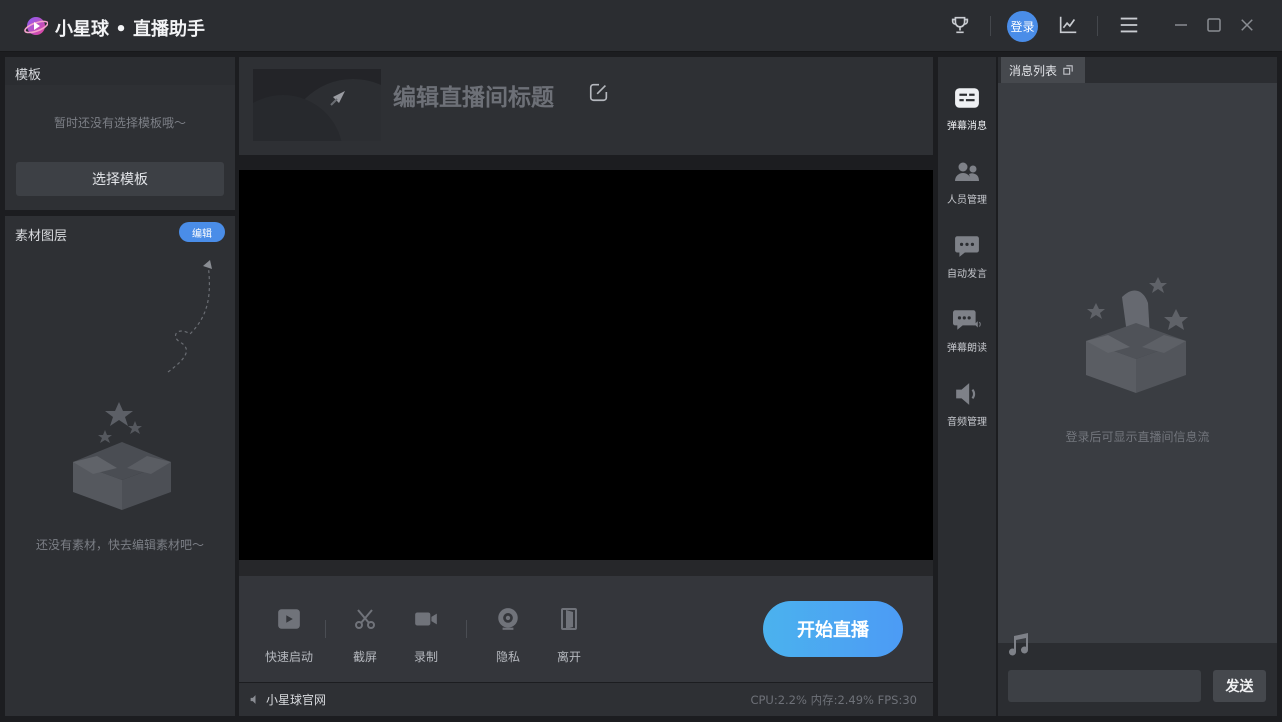  I want to click on read-aloud-icon, so click(967, 320).